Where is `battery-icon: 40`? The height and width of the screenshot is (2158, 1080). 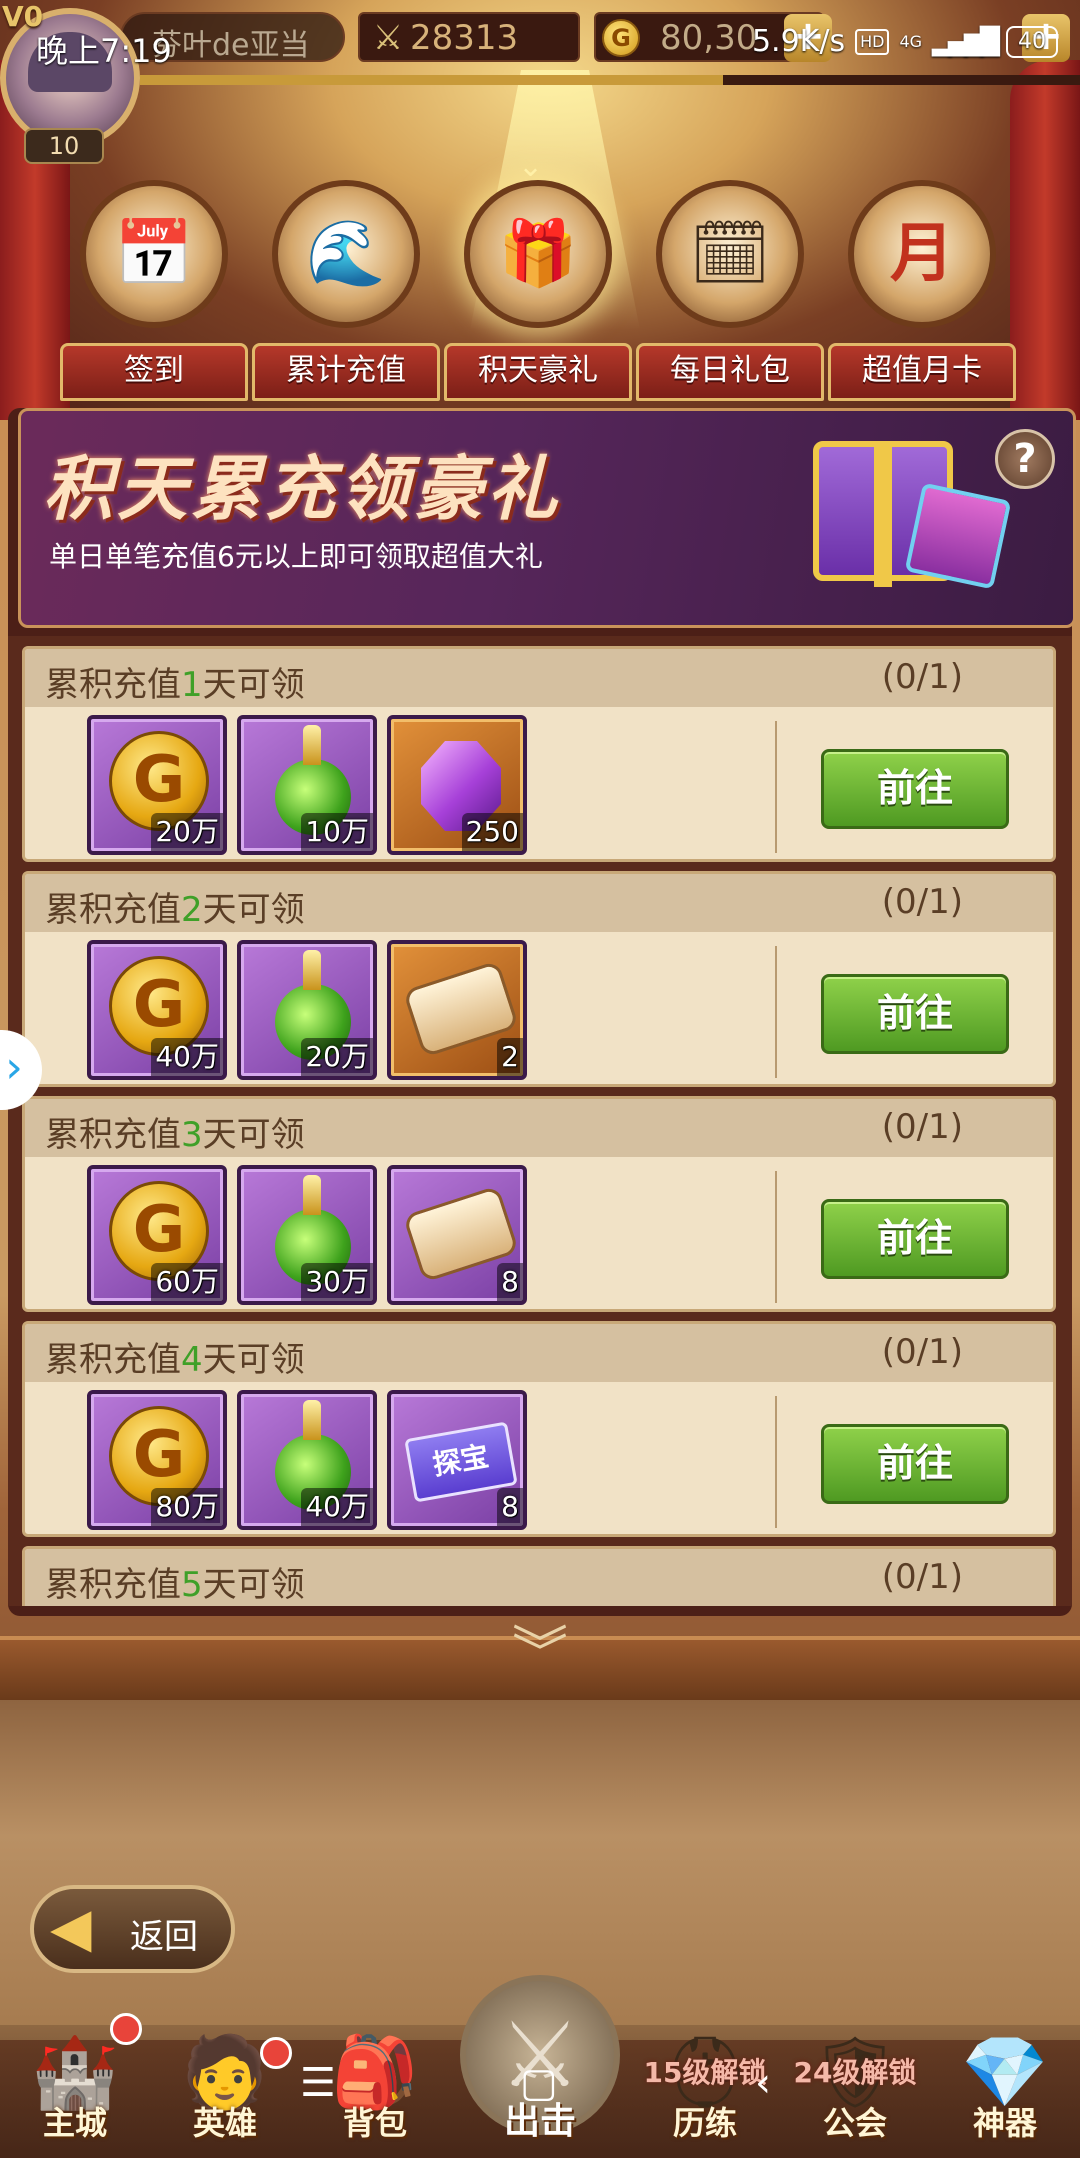
battery-icon: 40 is located at coordinates (1032, 41).